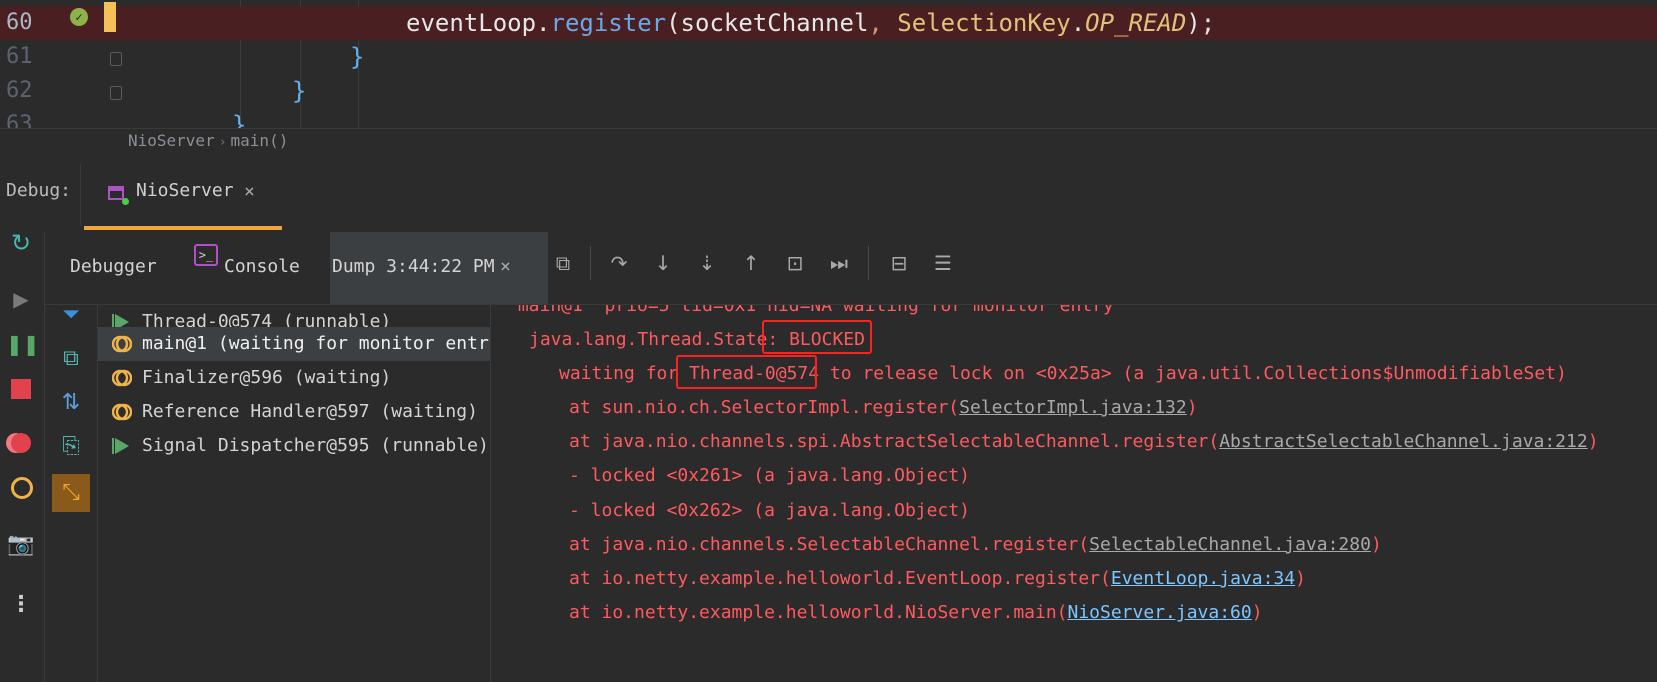  I want to click on line-number: 61, so click(19, 56).